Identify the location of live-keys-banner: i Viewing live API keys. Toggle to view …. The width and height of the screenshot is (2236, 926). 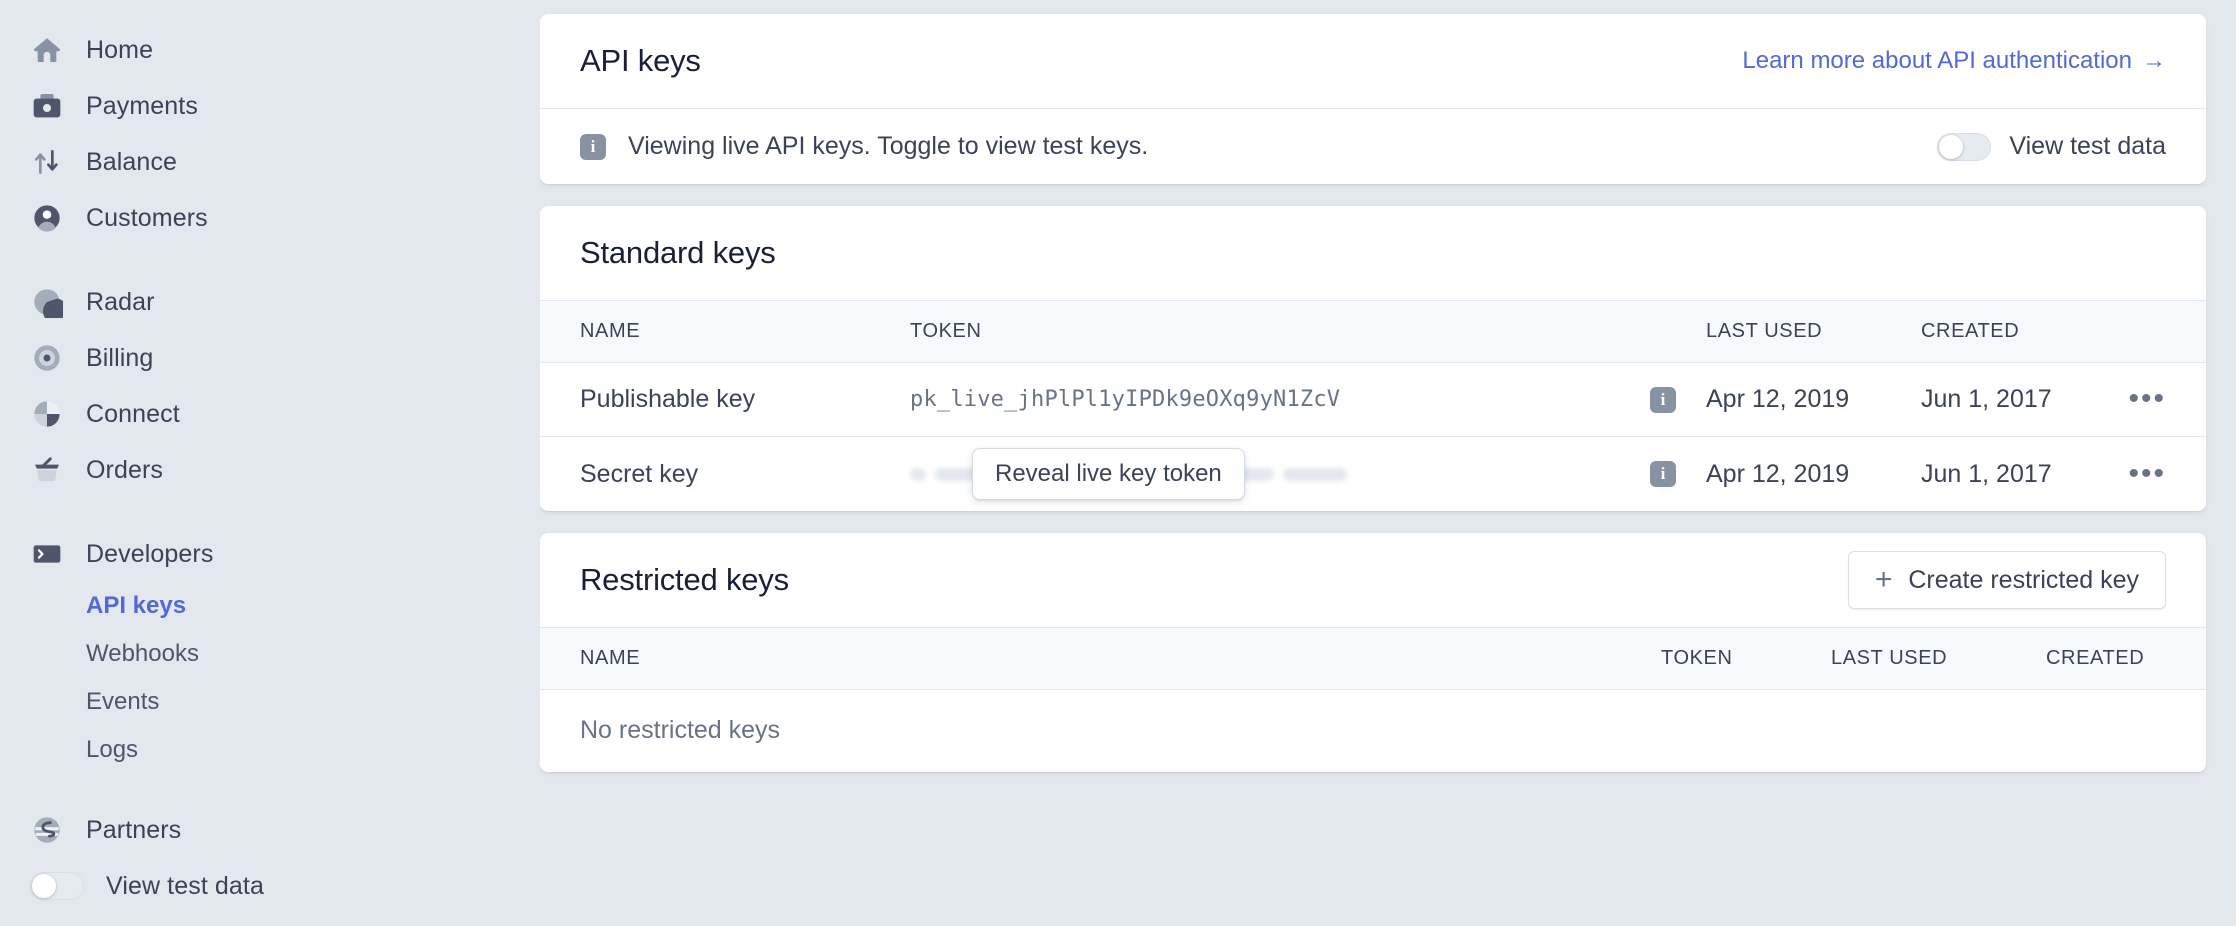
(1373, 146).